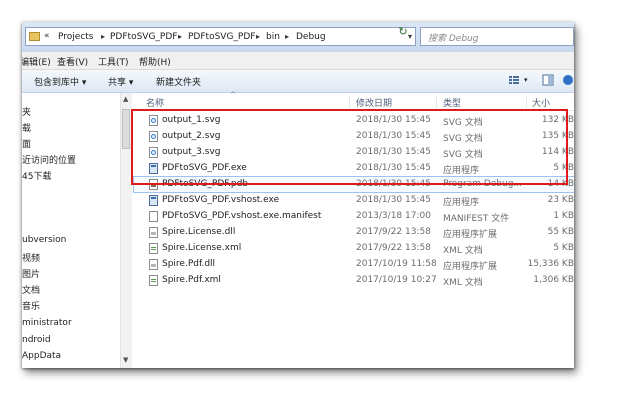 This screenshot has height=412, width=617. Describe the element at coordinates (374, 102) in the screenshot. I see `column-date: 修改日期` at that location.